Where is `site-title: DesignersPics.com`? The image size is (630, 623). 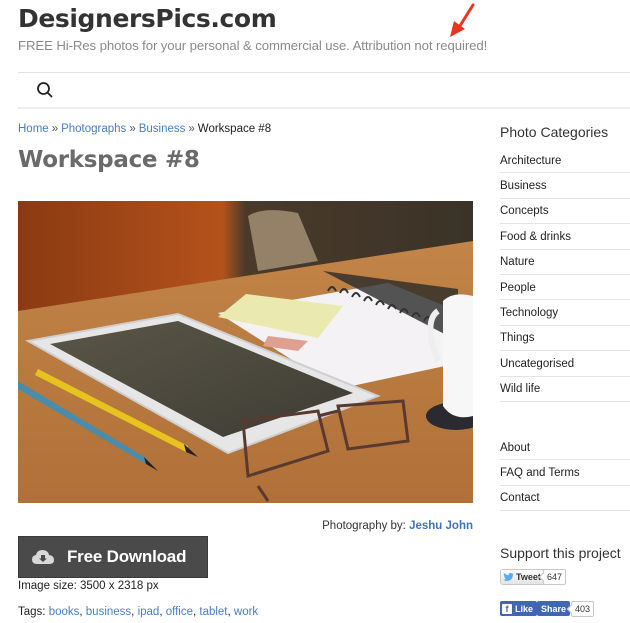
site-title: DesignersPics.com is located at coordinates (147, 18).